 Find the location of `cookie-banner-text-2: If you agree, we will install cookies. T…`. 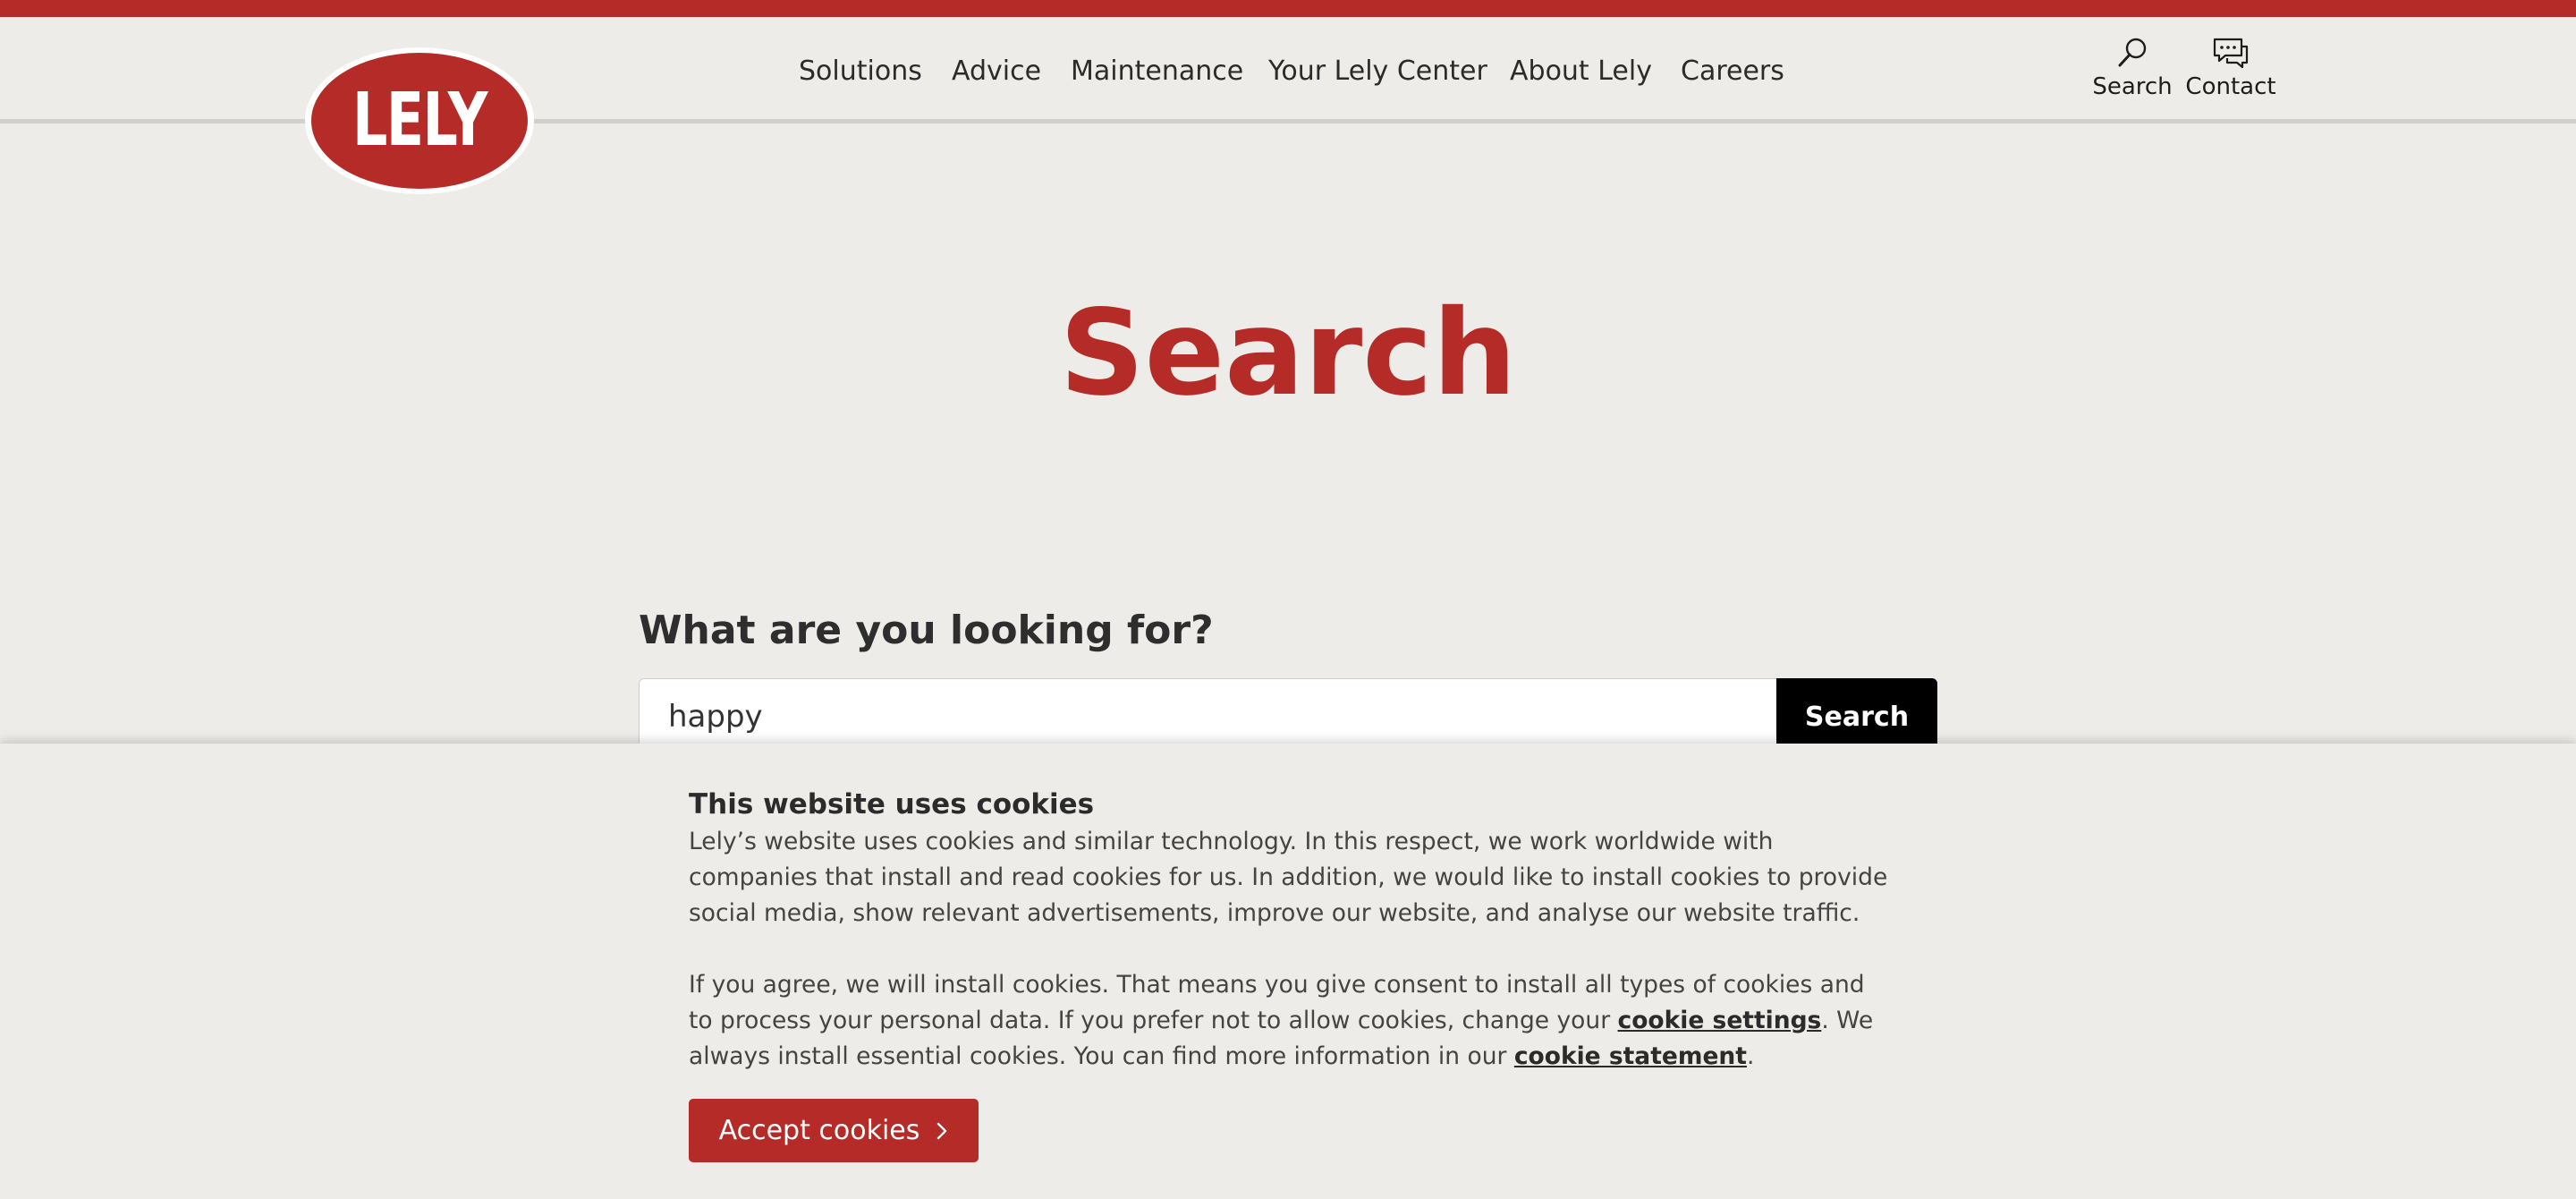

cookie-banner-text-2: If you agree, we will install cookies. T… is located at coordinates (1290, 1021).